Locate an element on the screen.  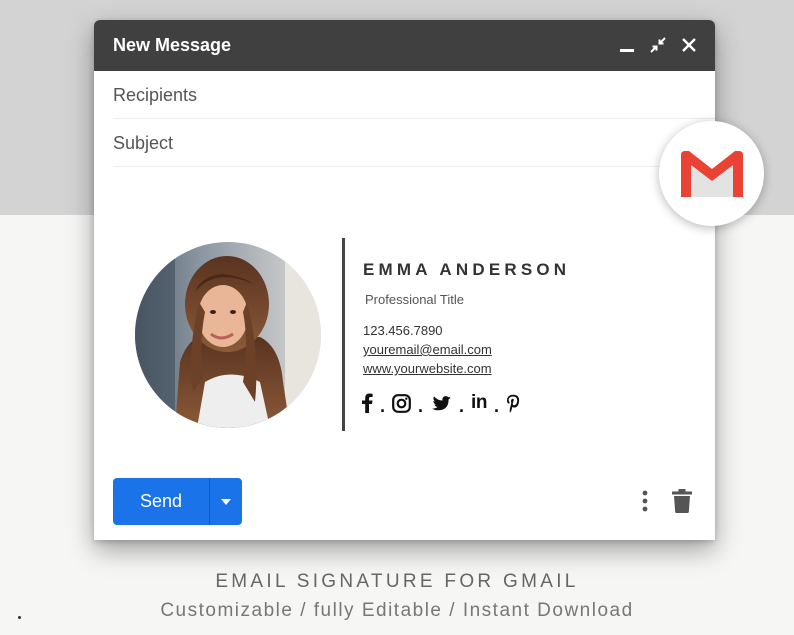
compose-titlebar: New Message is located at coordinates (404, 45).